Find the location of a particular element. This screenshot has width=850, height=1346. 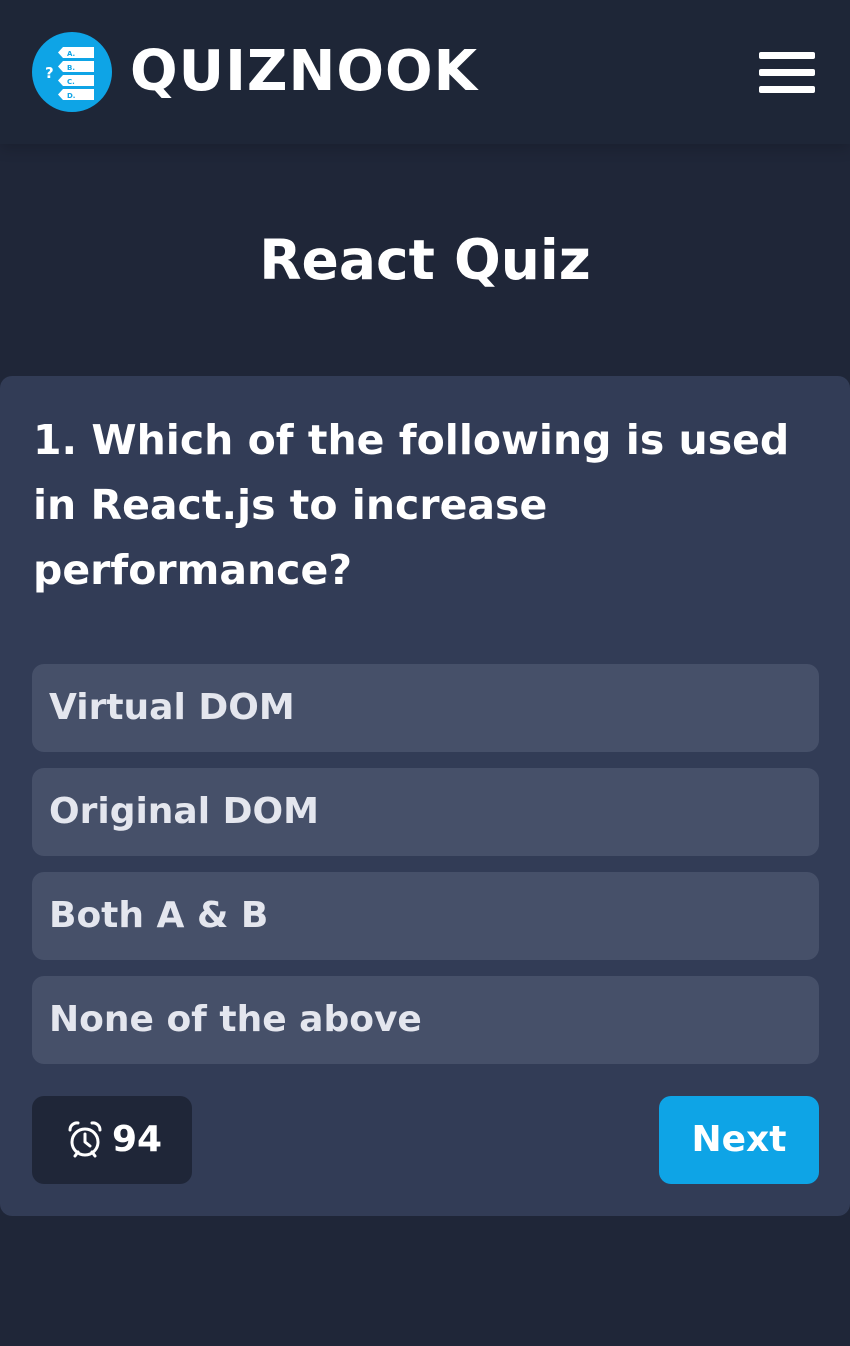

logo: ? A. B. C. D. is located at coordinates (72, 72).